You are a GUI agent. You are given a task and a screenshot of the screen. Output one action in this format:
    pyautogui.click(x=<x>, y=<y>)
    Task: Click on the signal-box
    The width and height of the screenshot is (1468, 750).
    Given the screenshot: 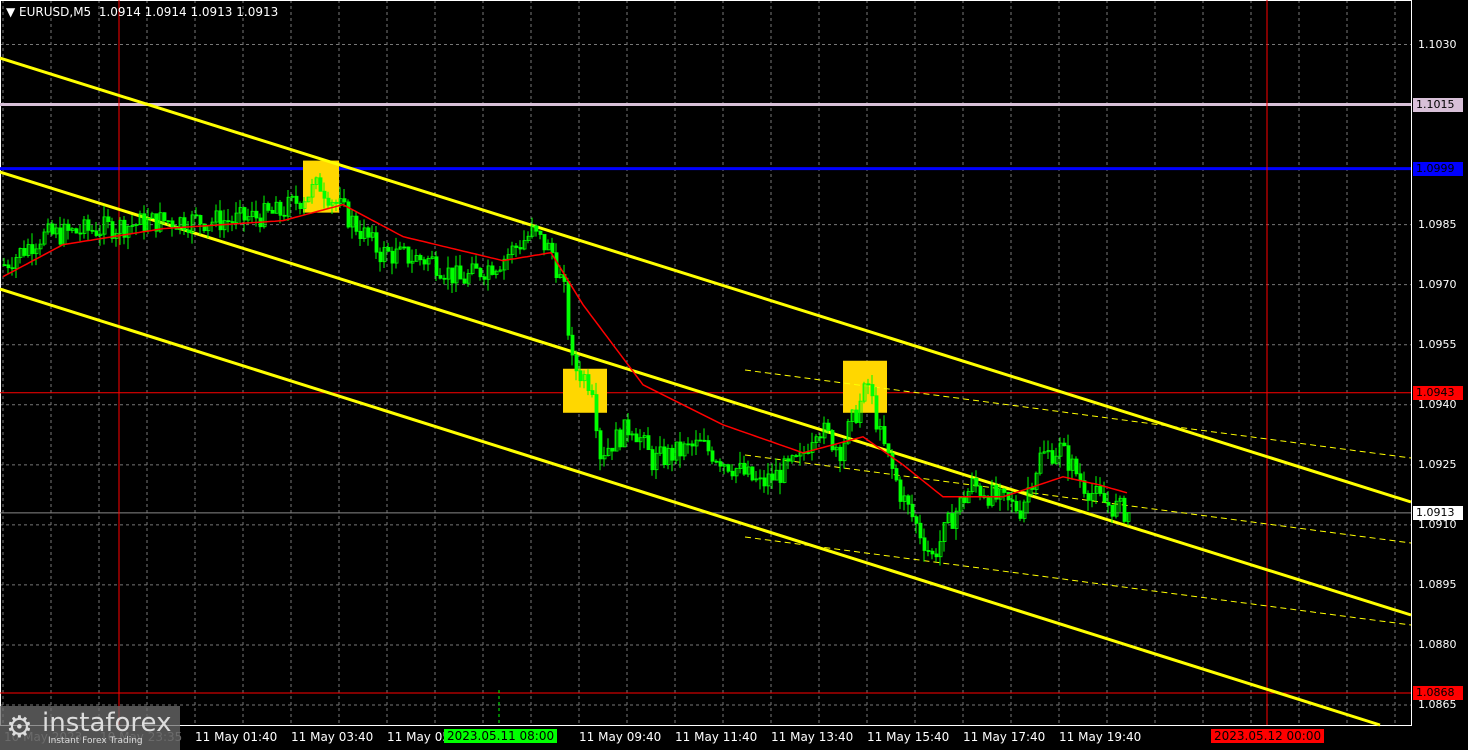 What is the action you would take?
    pyautogui.click(x=865, y=386)
    